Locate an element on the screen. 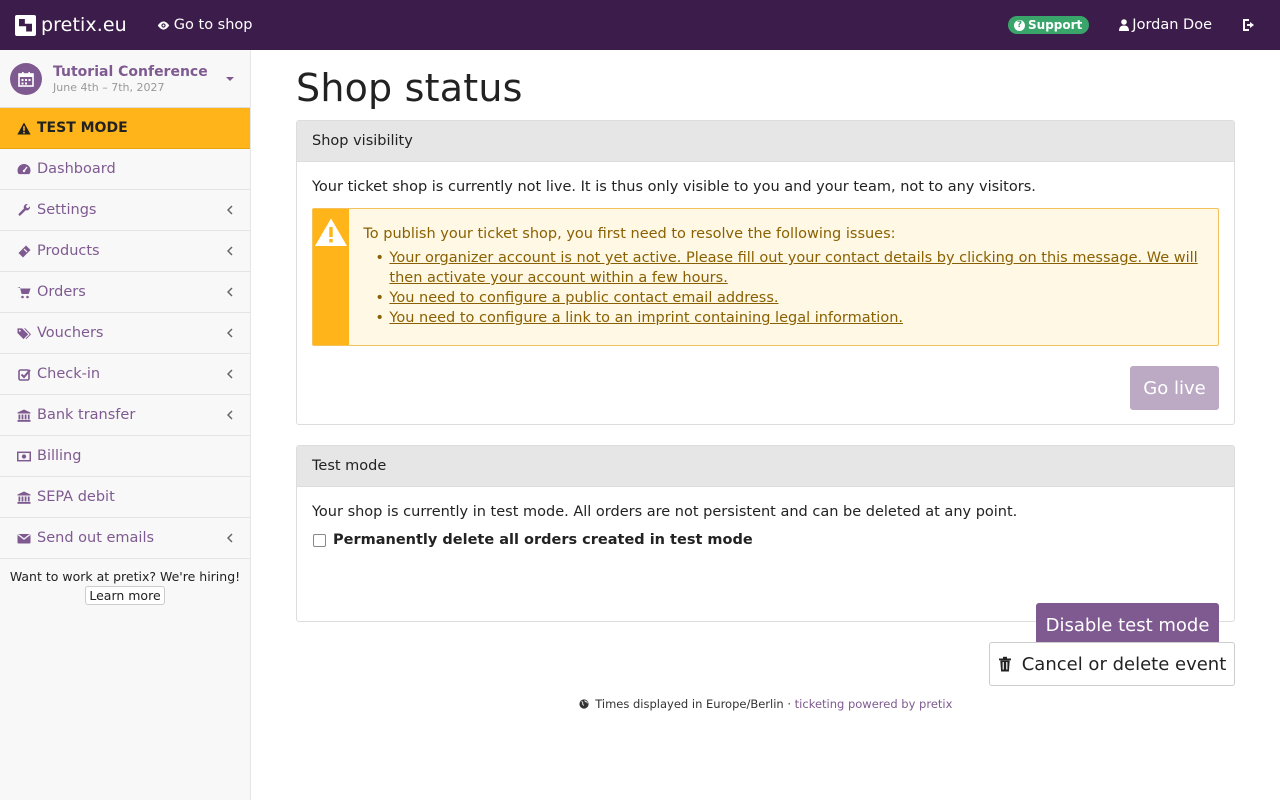 The height and width of the screenshot is (800, 1280). wrench-icon is located at coordinates (24, 210).